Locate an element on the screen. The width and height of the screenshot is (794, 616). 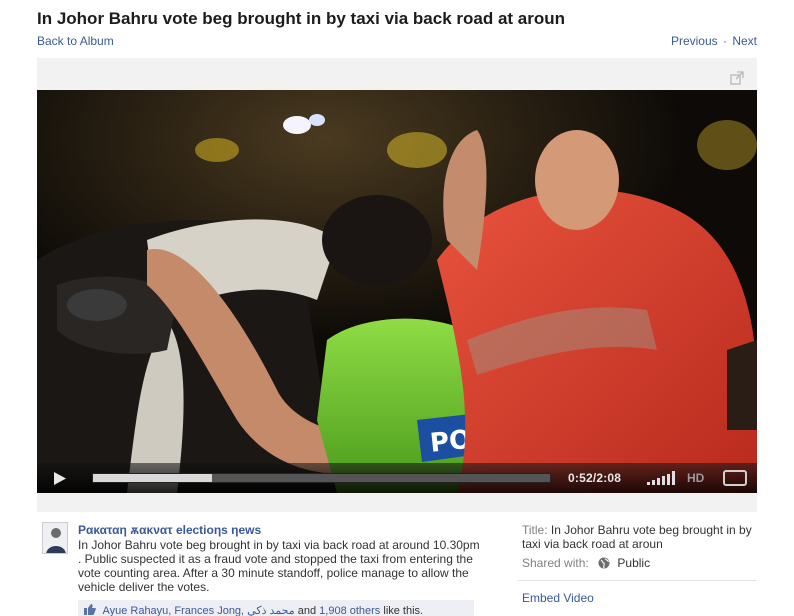
shared-with-label: Shared with: is located at coordinates (555, 563).